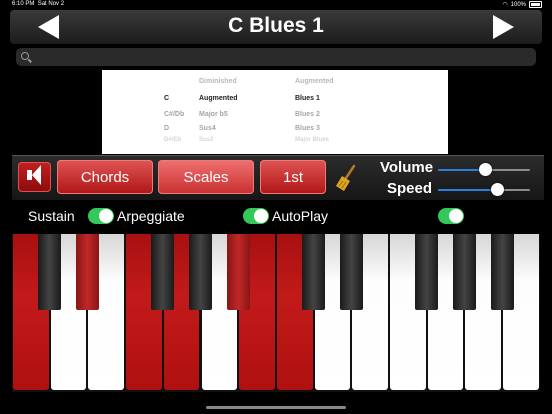  I want to click on wifi-icon: ◠, so click(505, 5).